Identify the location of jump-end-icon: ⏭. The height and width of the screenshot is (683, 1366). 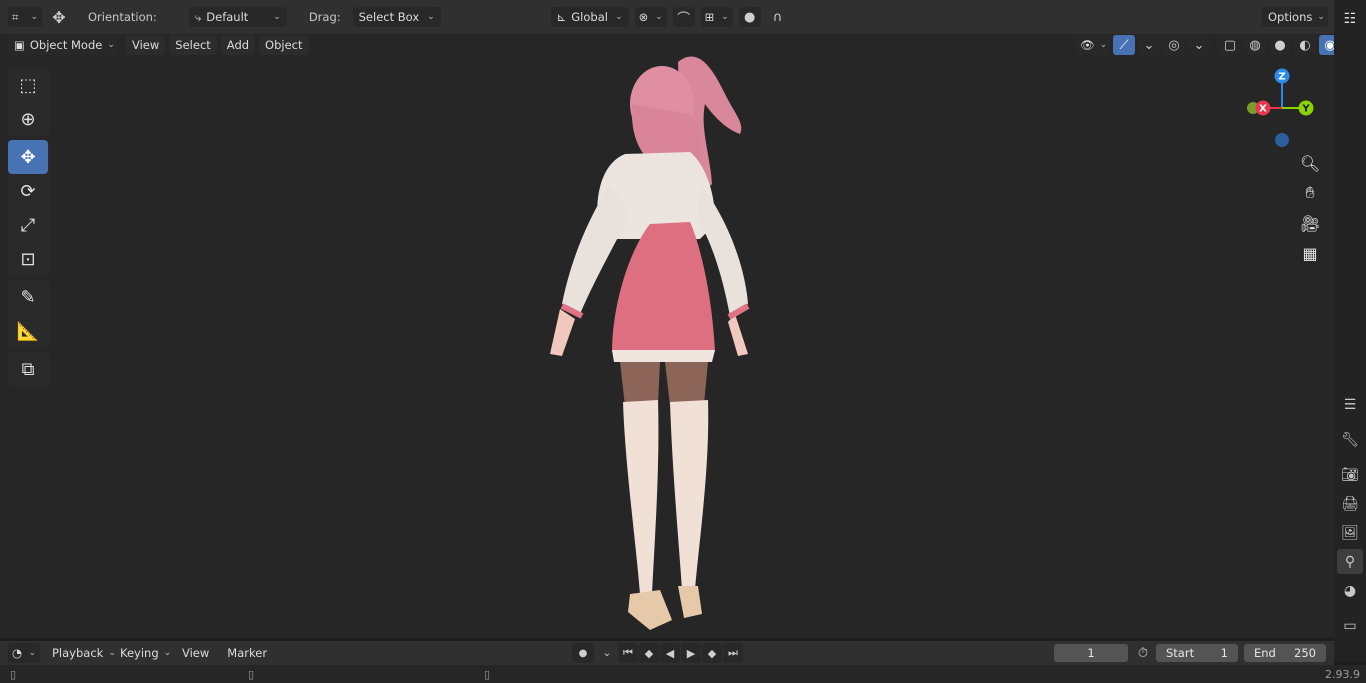
(733, 653).